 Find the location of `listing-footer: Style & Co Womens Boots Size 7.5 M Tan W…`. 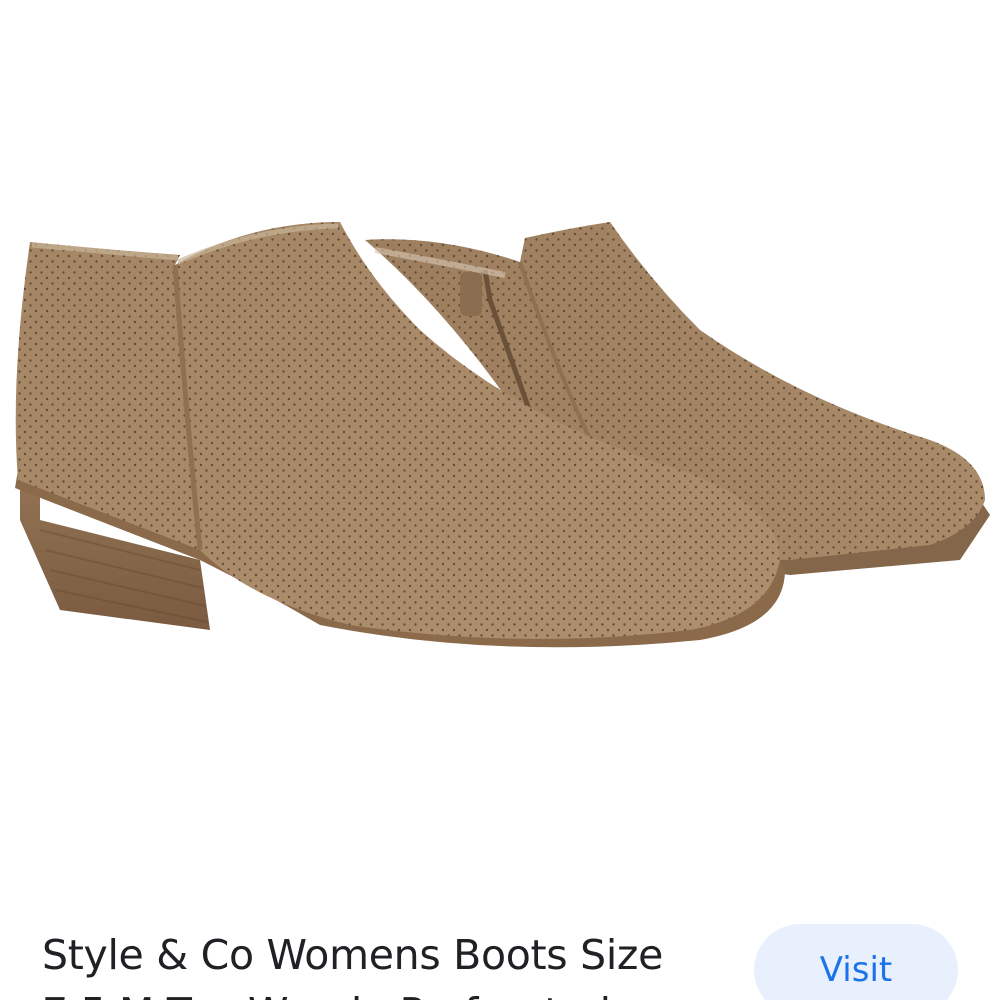

listing-footer: Style & Co Womens Boots Size 7.5 M Tan W… is located at coordinates (500, 950).